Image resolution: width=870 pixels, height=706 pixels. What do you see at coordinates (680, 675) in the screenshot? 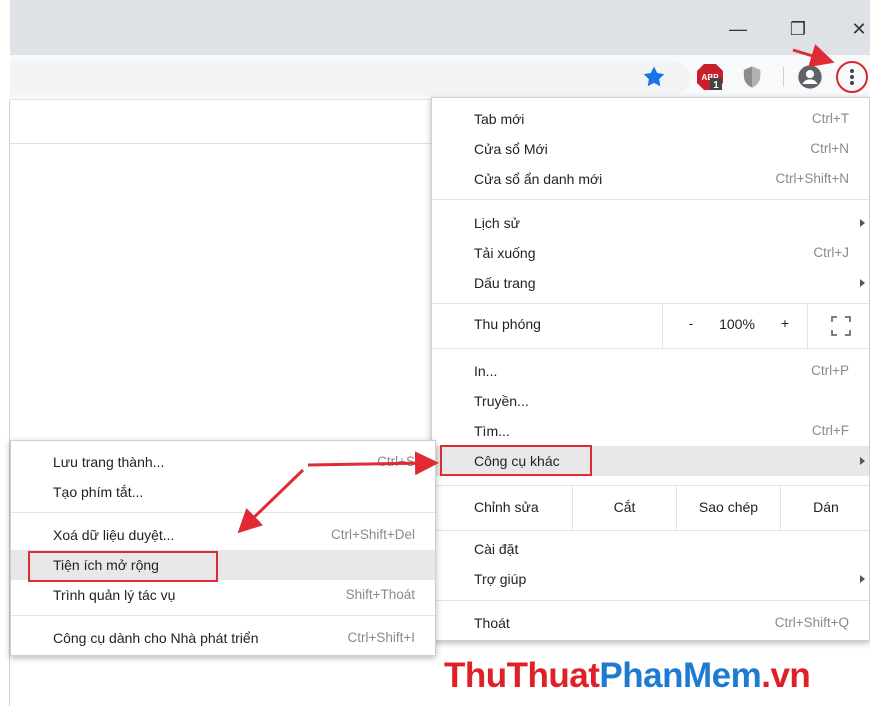
I see `watermark-part-2: PhanMem` at bounding box center [680, 675].